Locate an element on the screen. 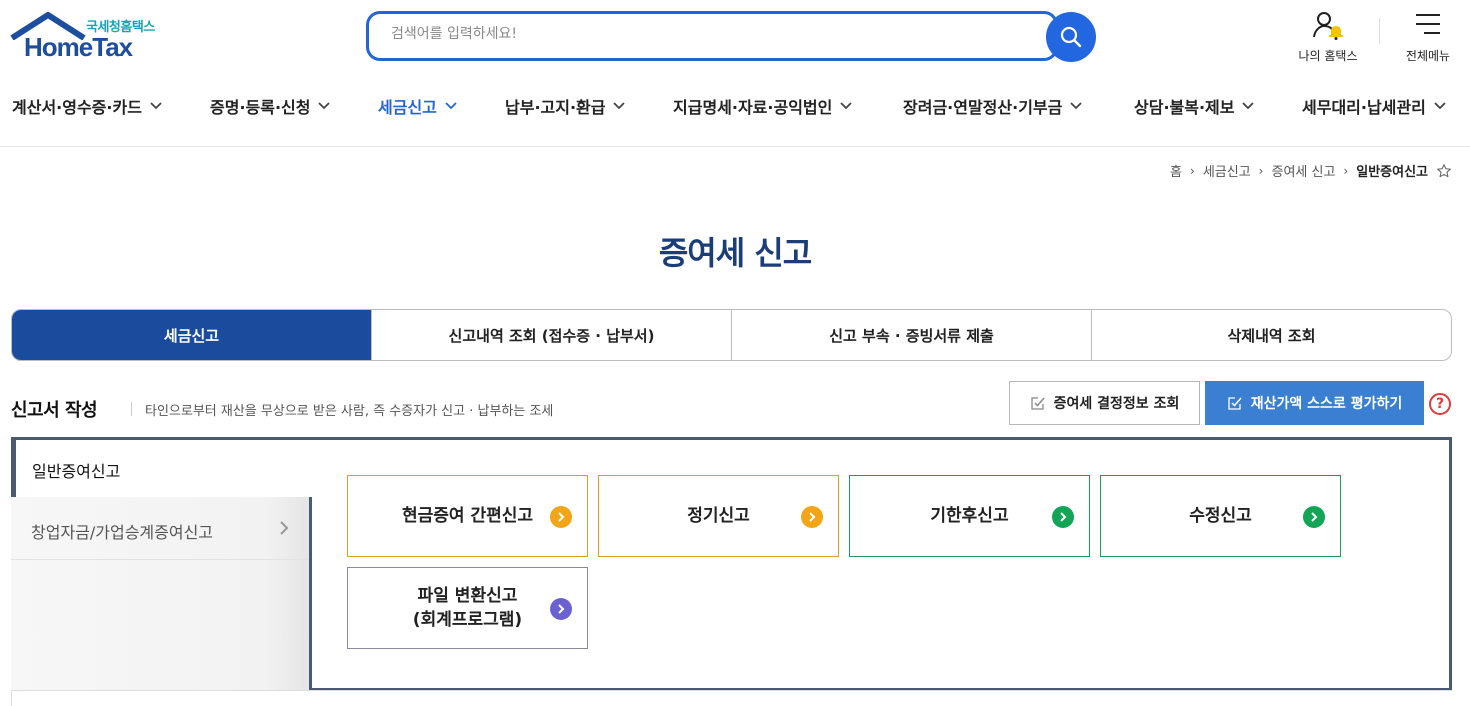 The image size is (1470, 706). card-label-line1: 파일 변환신고 is located at coordinates (467, 596).